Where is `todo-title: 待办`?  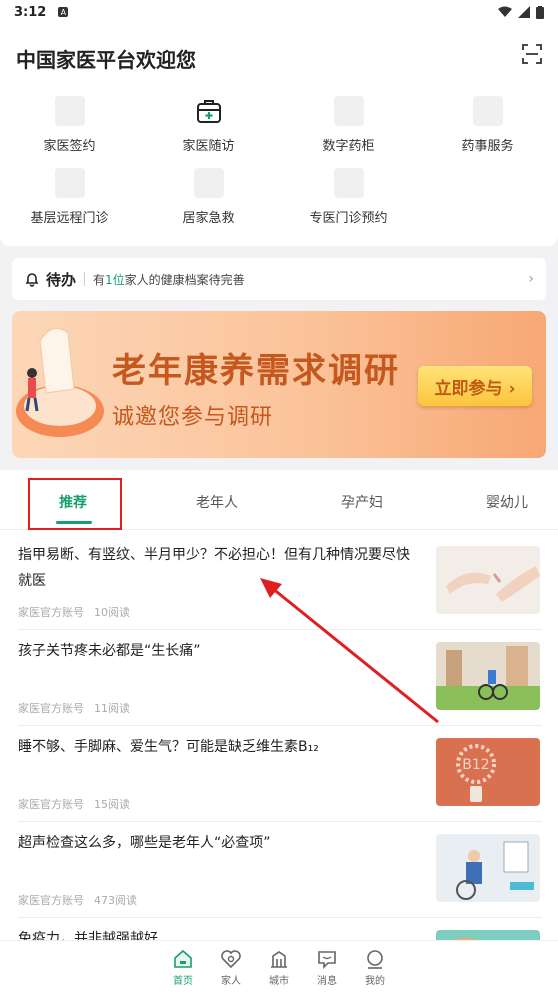
todo-title: 待办 is located at coordinates (61, 279).